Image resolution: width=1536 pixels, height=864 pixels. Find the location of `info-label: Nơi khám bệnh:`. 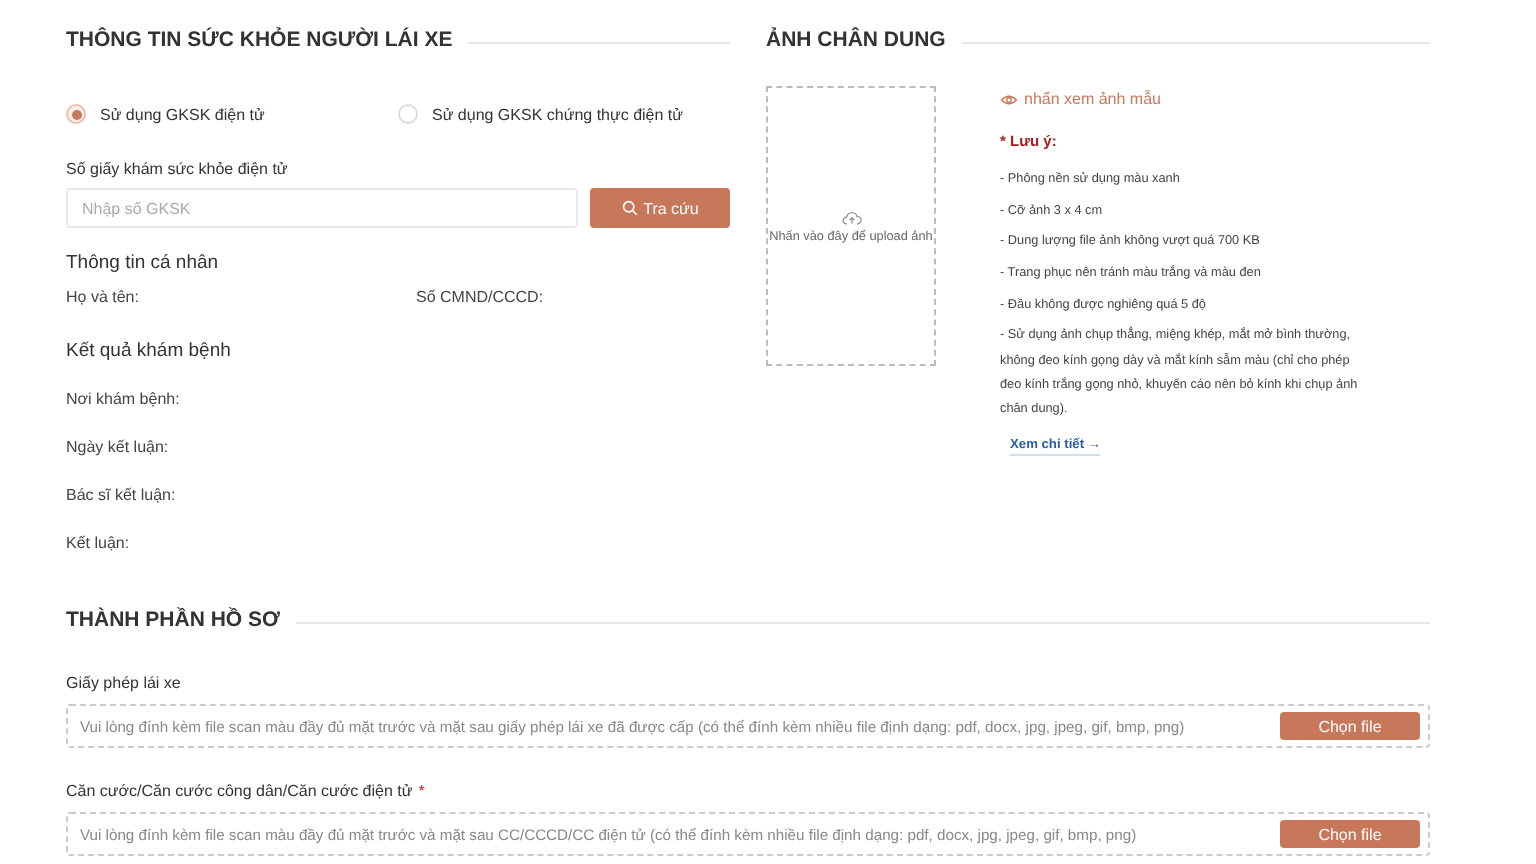

info-label: Nơi khám bệnh: is located at coordinates (124, 400).